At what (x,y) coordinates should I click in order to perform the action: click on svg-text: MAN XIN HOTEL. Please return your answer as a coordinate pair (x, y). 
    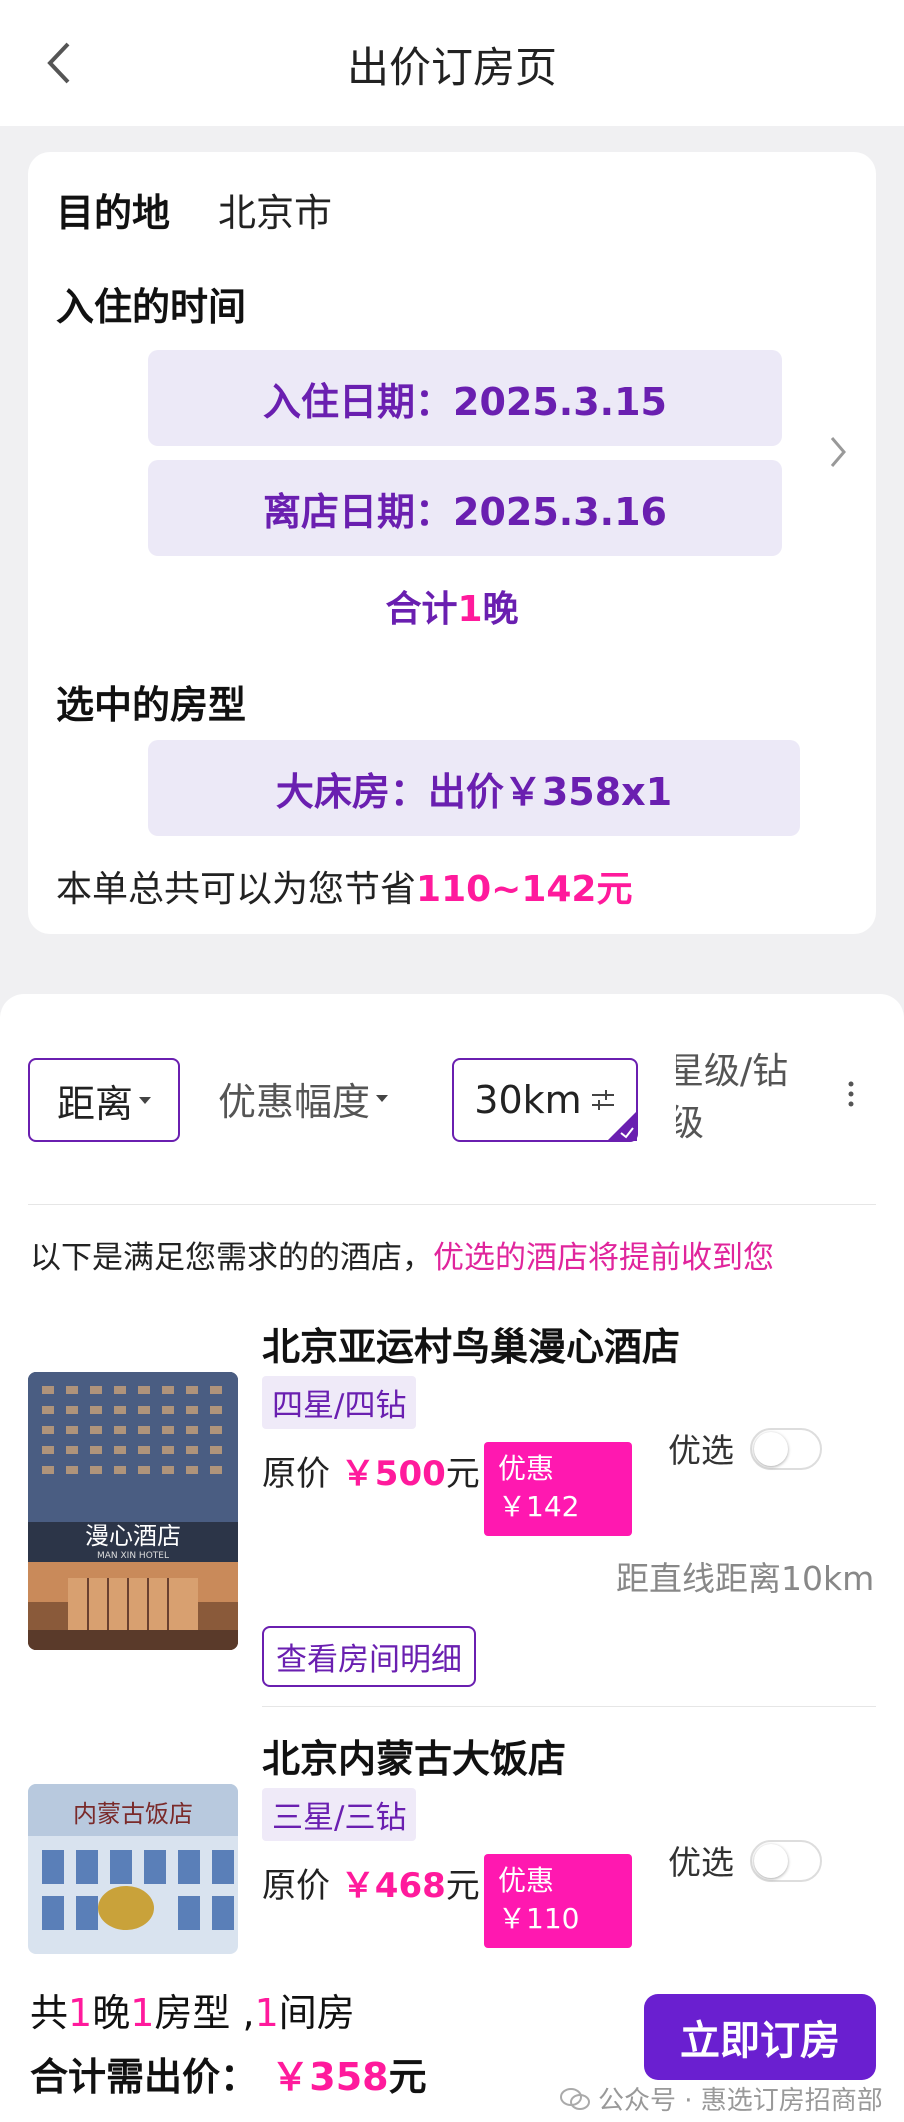
    Looking at the image, I should click on (133, 1556).